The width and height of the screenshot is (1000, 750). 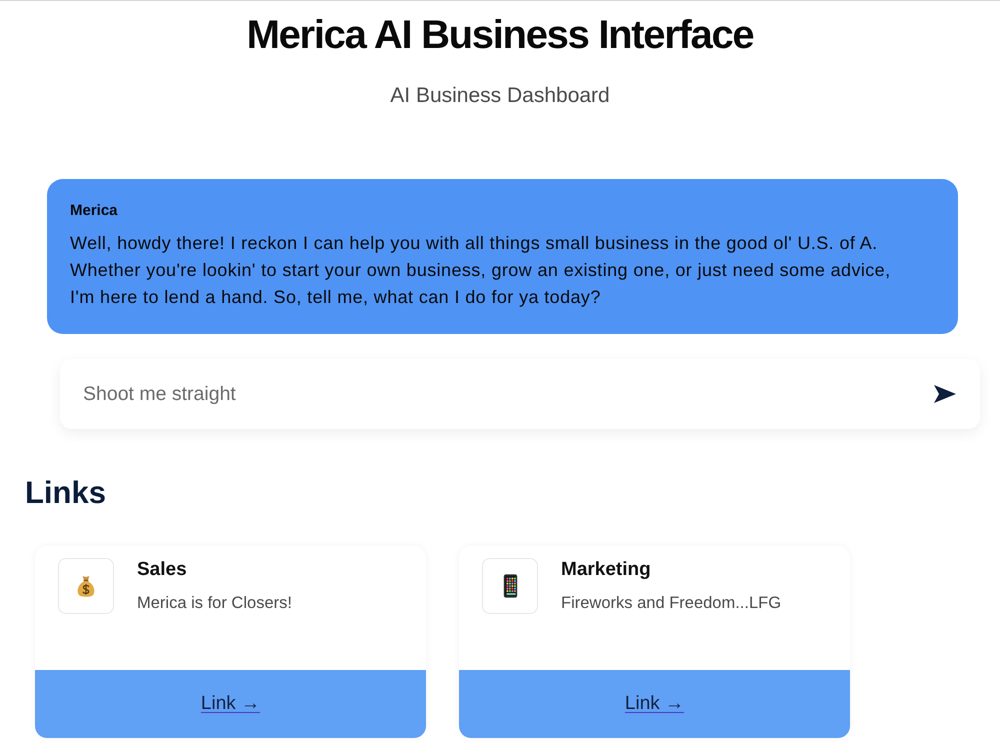 I want to click on send-icon, so click(x=945, y=394).